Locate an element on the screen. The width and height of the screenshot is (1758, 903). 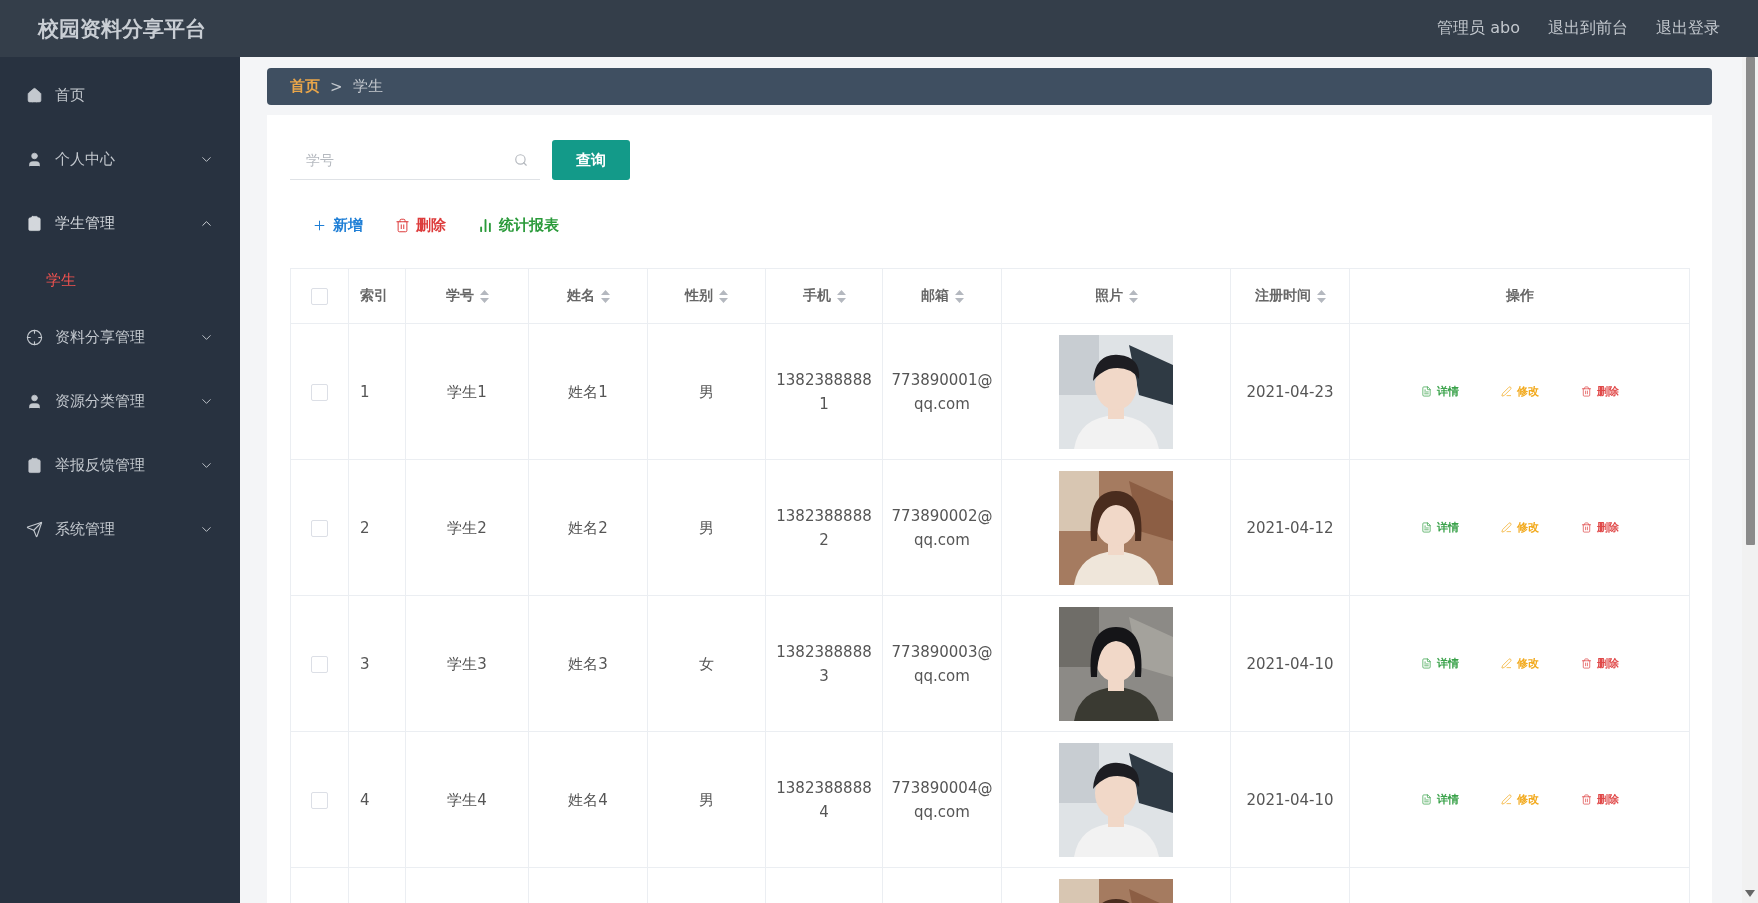
header-link: 退出到前台 is located at coordinates (1588, 28).